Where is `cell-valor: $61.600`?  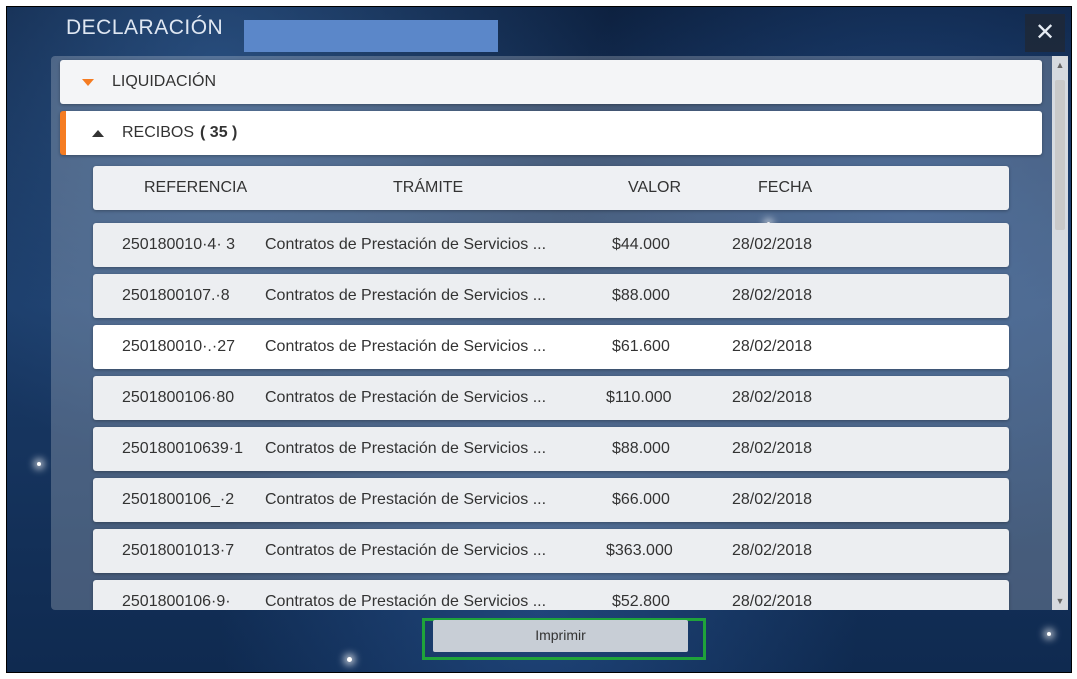
cell-valor: $61.600 is located at coordinates (641, 346).